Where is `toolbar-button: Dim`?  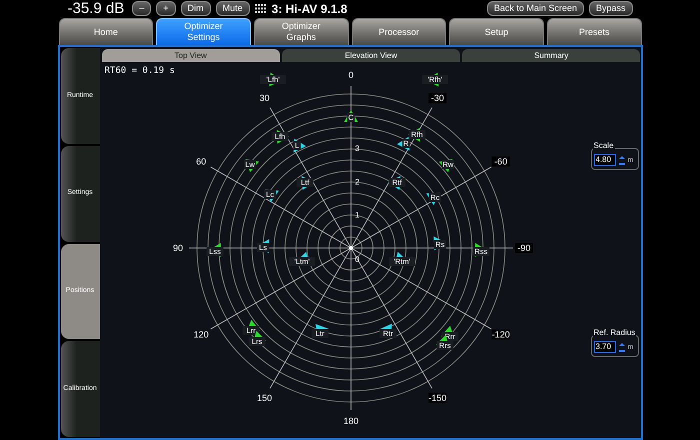 toolbar-button: Dim is located at coordinates (195, 8).